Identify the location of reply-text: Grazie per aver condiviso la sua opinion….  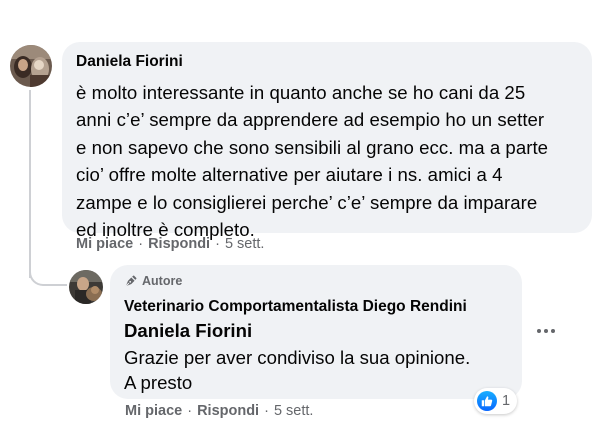
(297, 370).